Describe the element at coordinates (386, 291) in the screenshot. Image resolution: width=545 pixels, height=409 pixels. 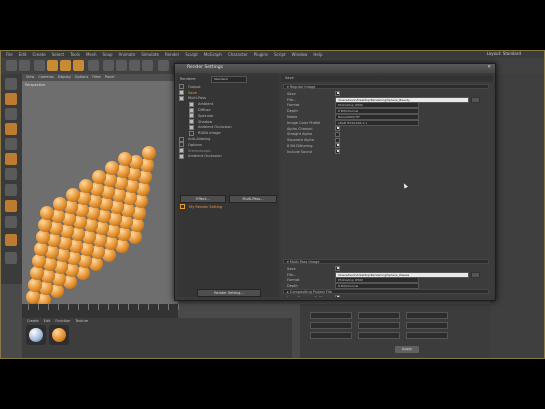
I see `compositing-header: ▸ Compositing Project File` at that location.